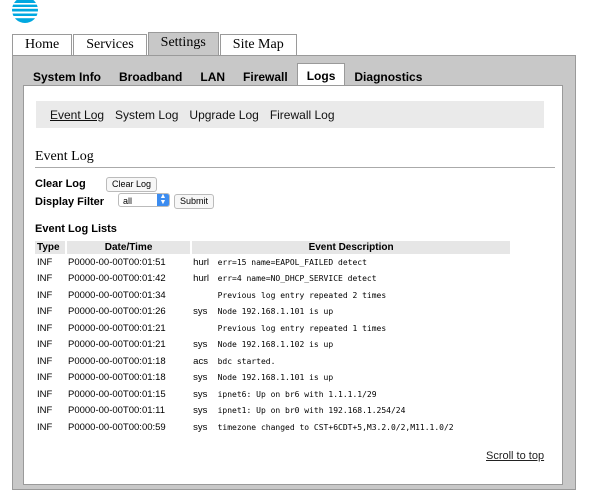  I want to click on header-description: Event Description, so click(351, 247).